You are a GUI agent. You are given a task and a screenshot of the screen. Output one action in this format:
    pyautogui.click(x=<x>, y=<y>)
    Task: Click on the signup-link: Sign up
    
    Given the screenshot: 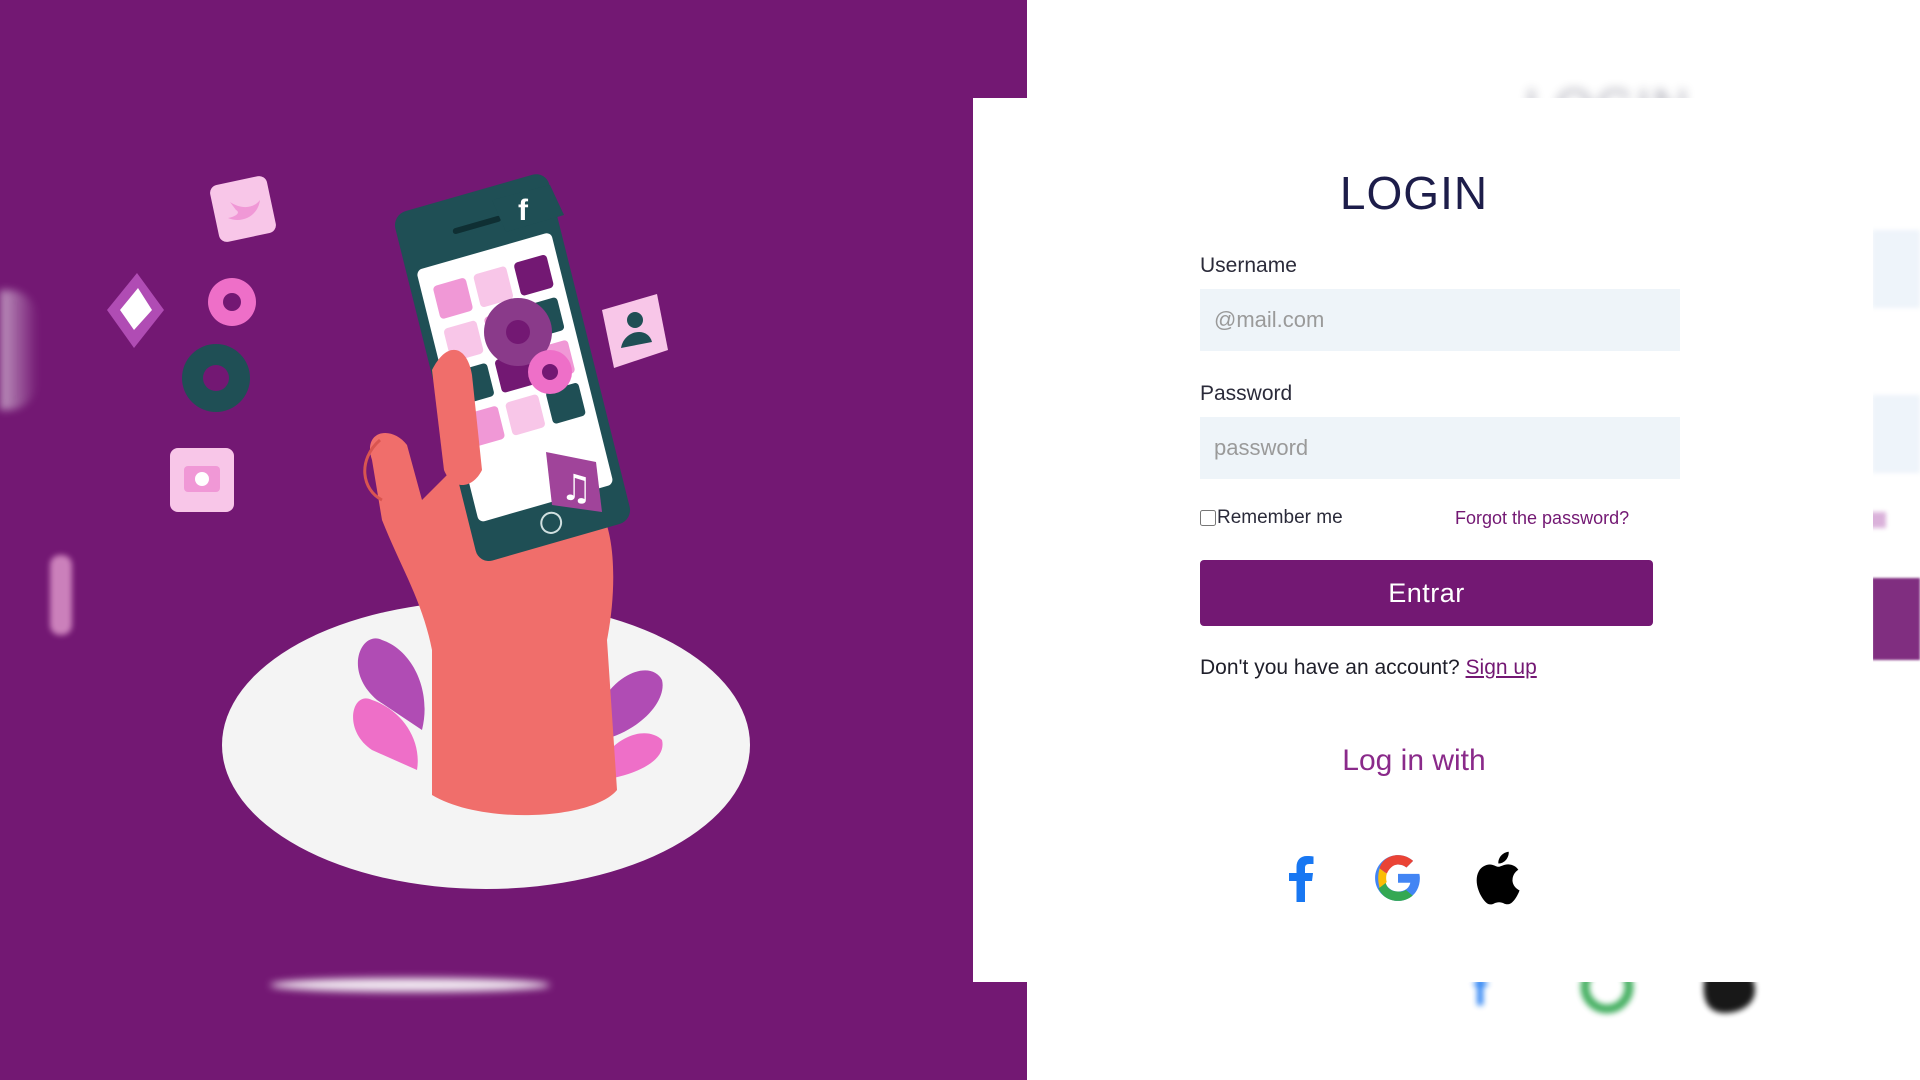 What is the action you would take?
    pyautogui.click(x=1501, y=667)
    